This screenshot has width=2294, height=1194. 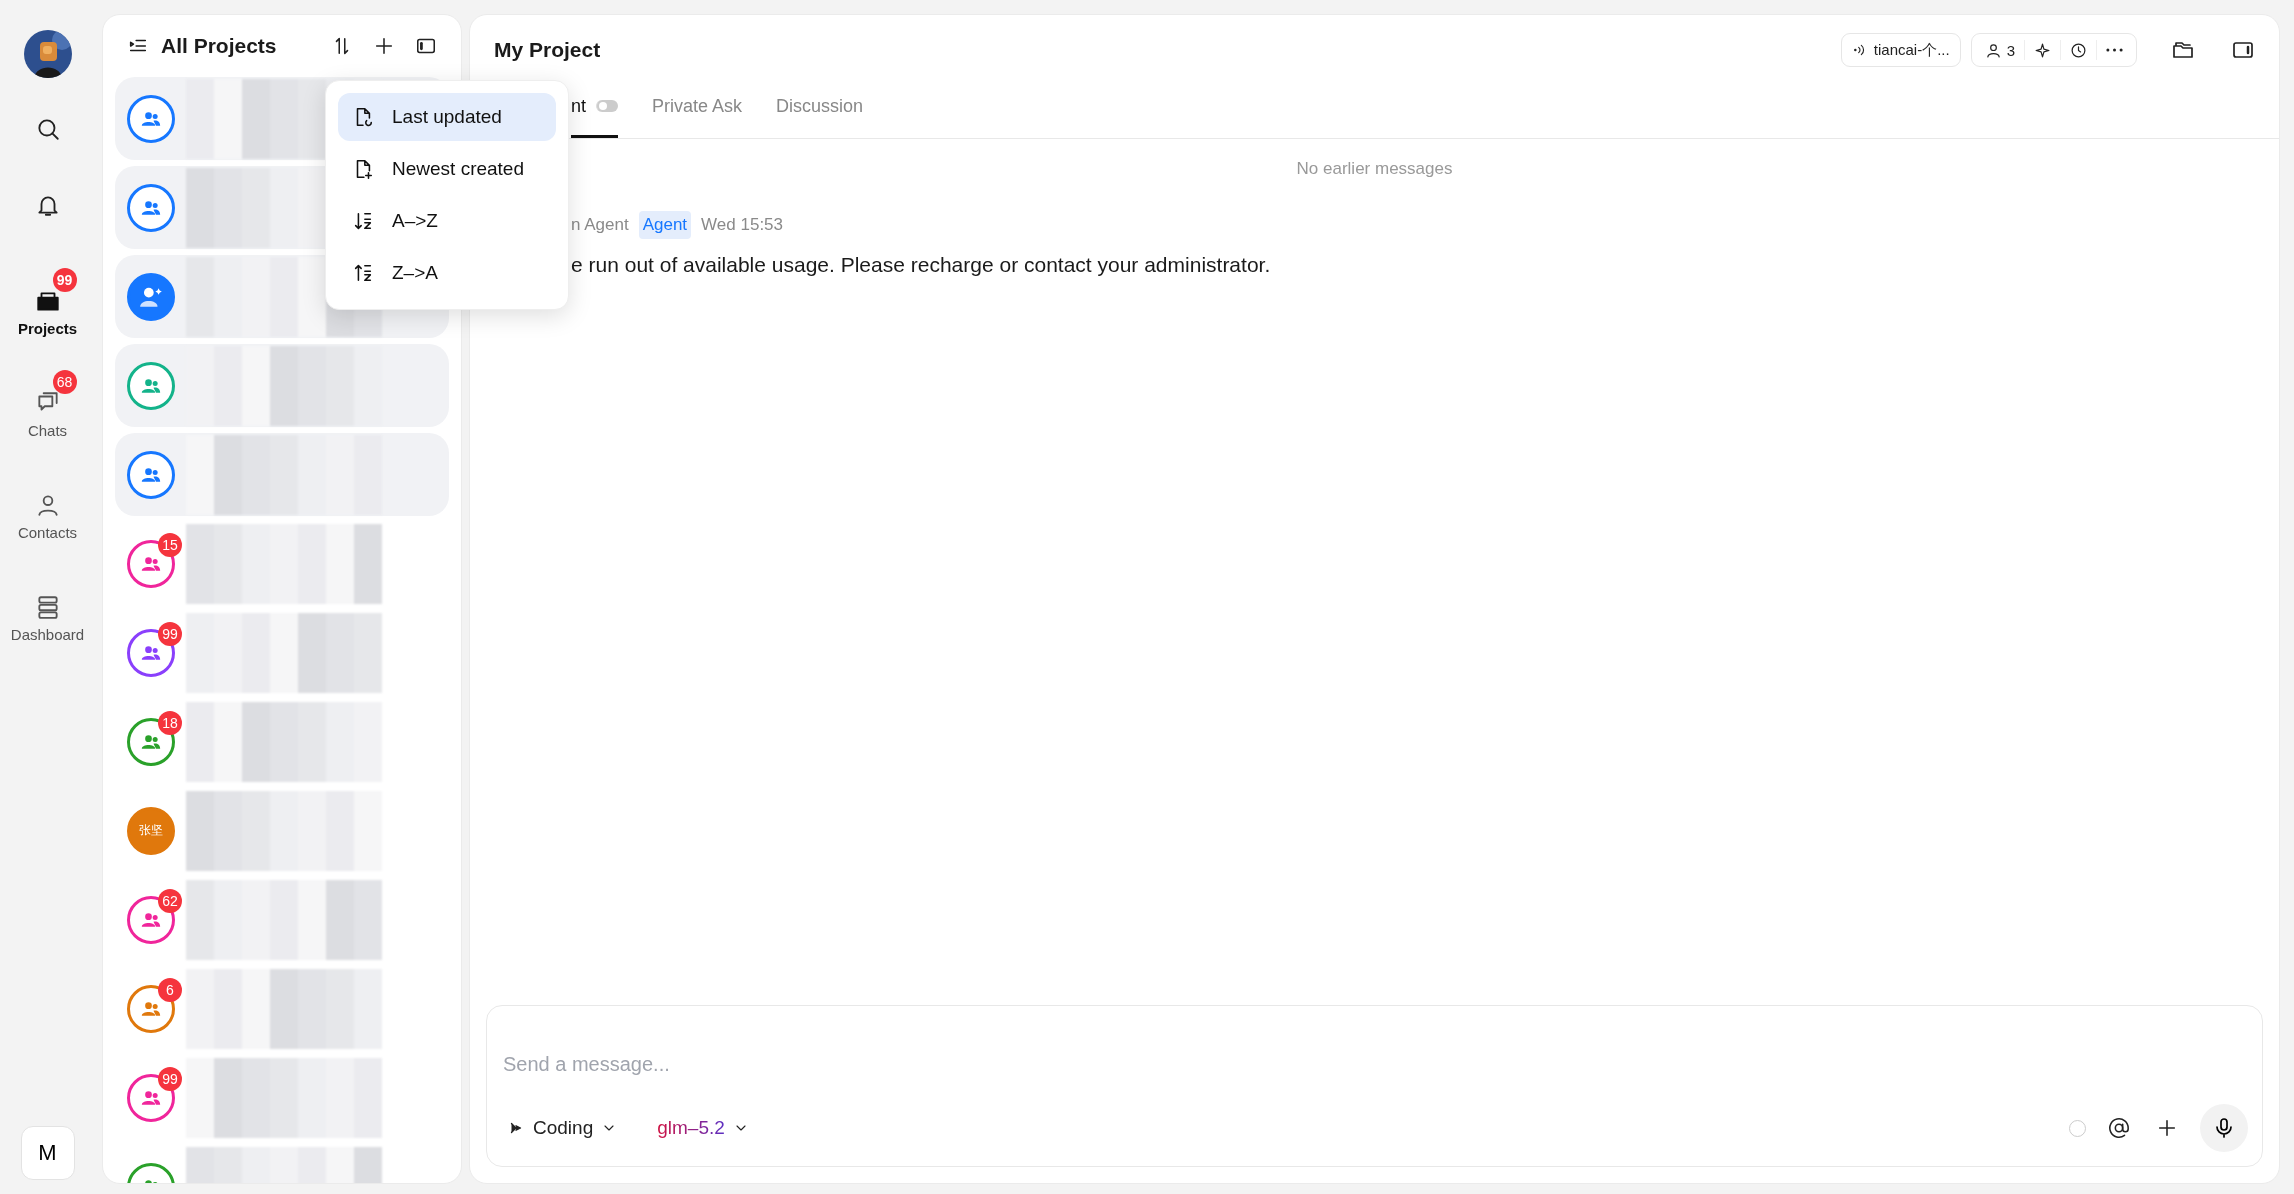 I want to click on more-icon, so click(x=2114, y=50).